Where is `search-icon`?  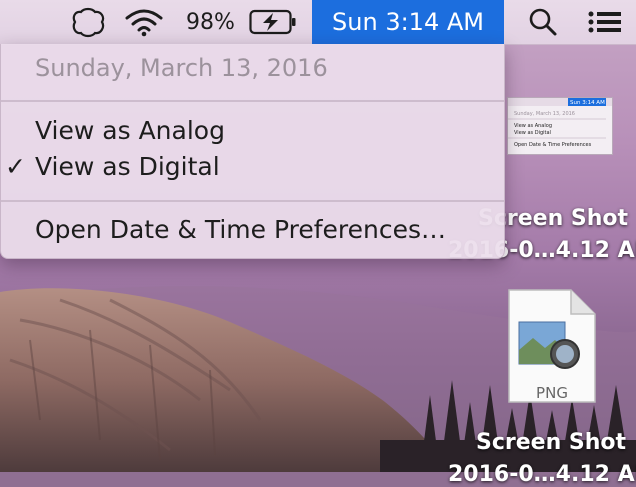
search-icon is located at coordinates (543, 22).